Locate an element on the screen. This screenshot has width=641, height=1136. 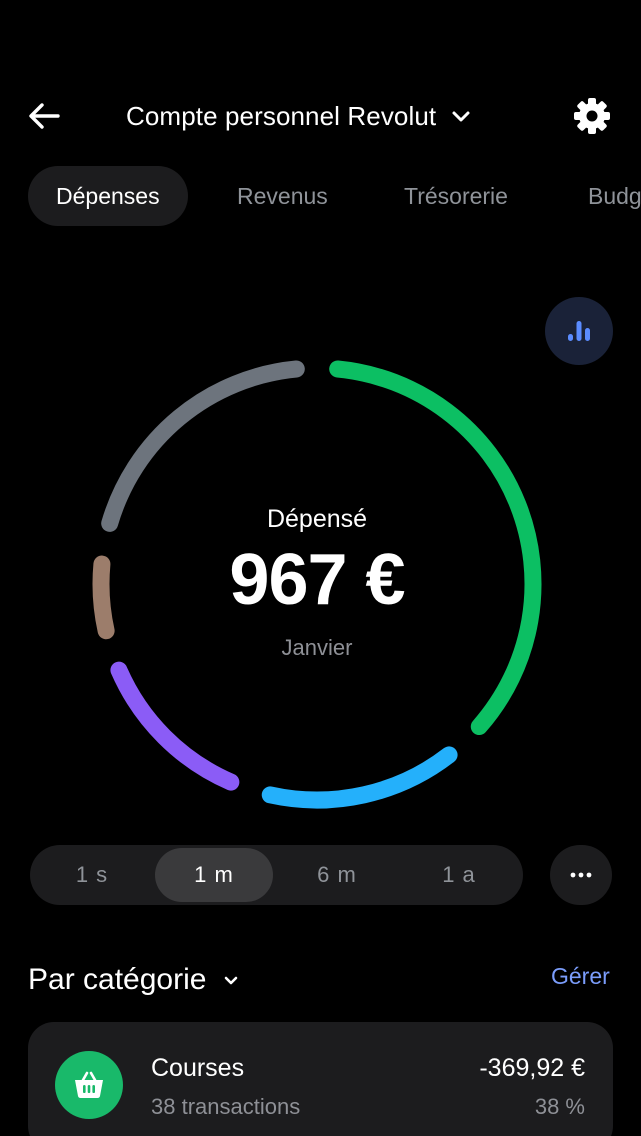
more-dots-icon is located at coordinates (581, 875).